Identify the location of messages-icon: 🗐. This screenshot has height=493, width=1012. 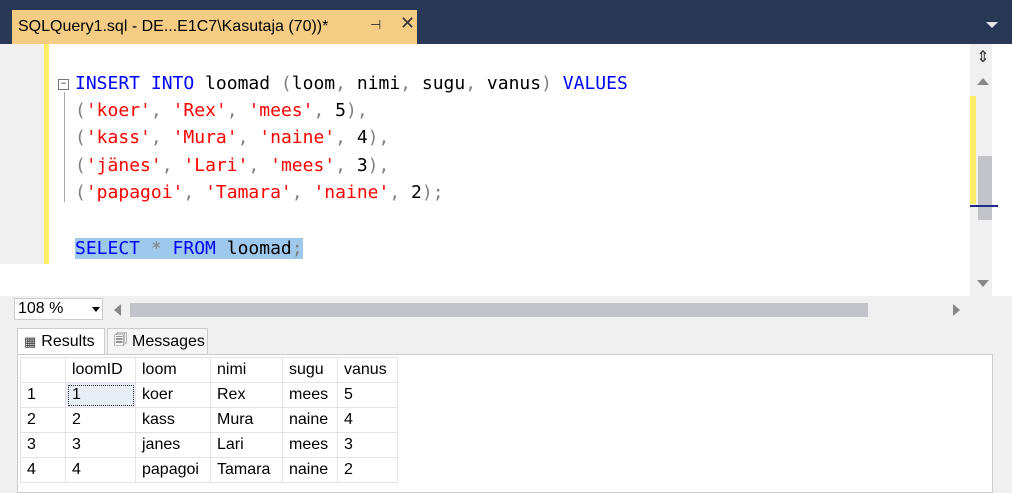
(120, 339).